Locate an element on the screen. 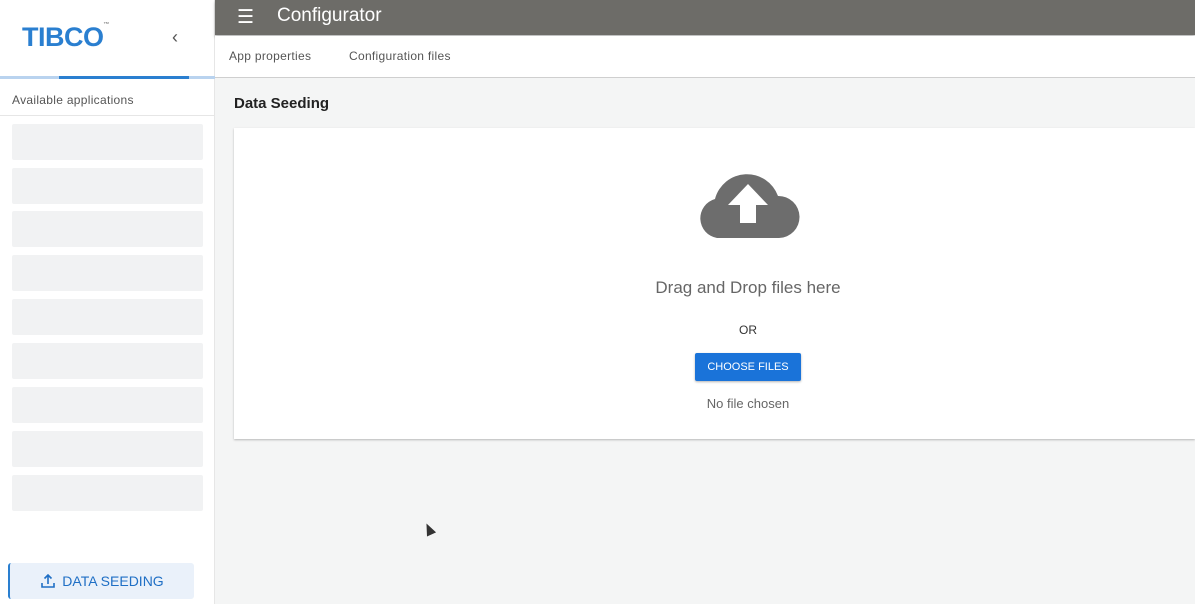 The width and height of the screenshot is (1195, 604). data-seeding-button: DATA SEEDING is located at coordinates (101, 581).